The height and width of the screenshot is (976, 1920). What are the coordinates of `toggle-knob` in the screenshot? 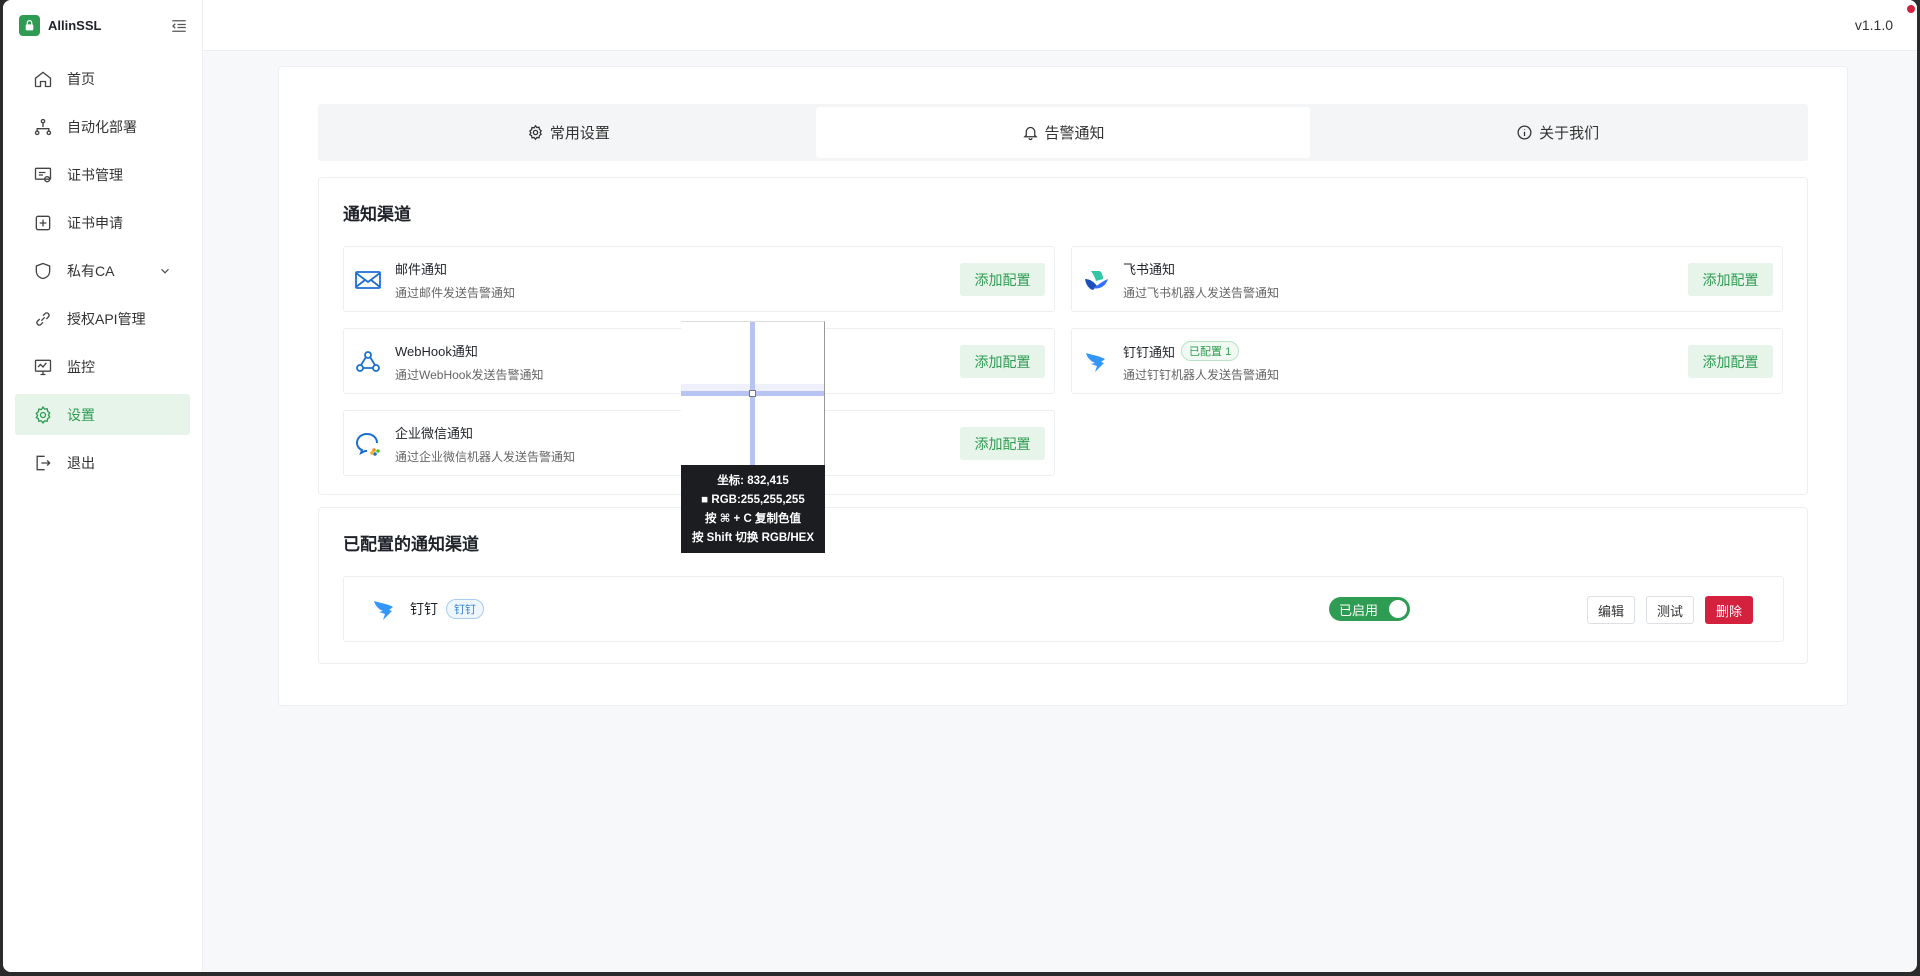 It's located at (1398, 609).